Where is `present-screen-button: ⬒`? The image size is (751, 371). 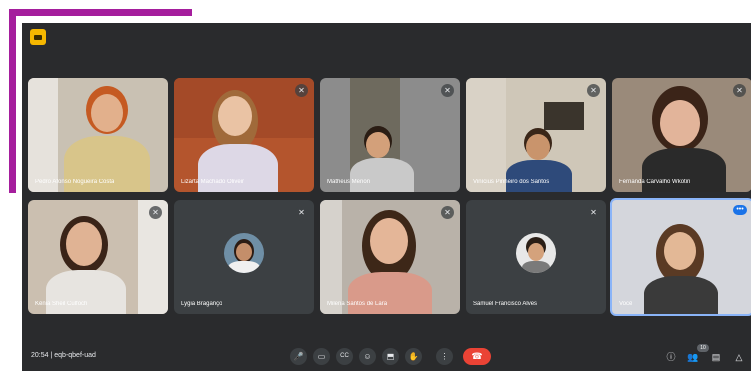
present-screen-button: ⬒ is located at coordinates (390, 356).